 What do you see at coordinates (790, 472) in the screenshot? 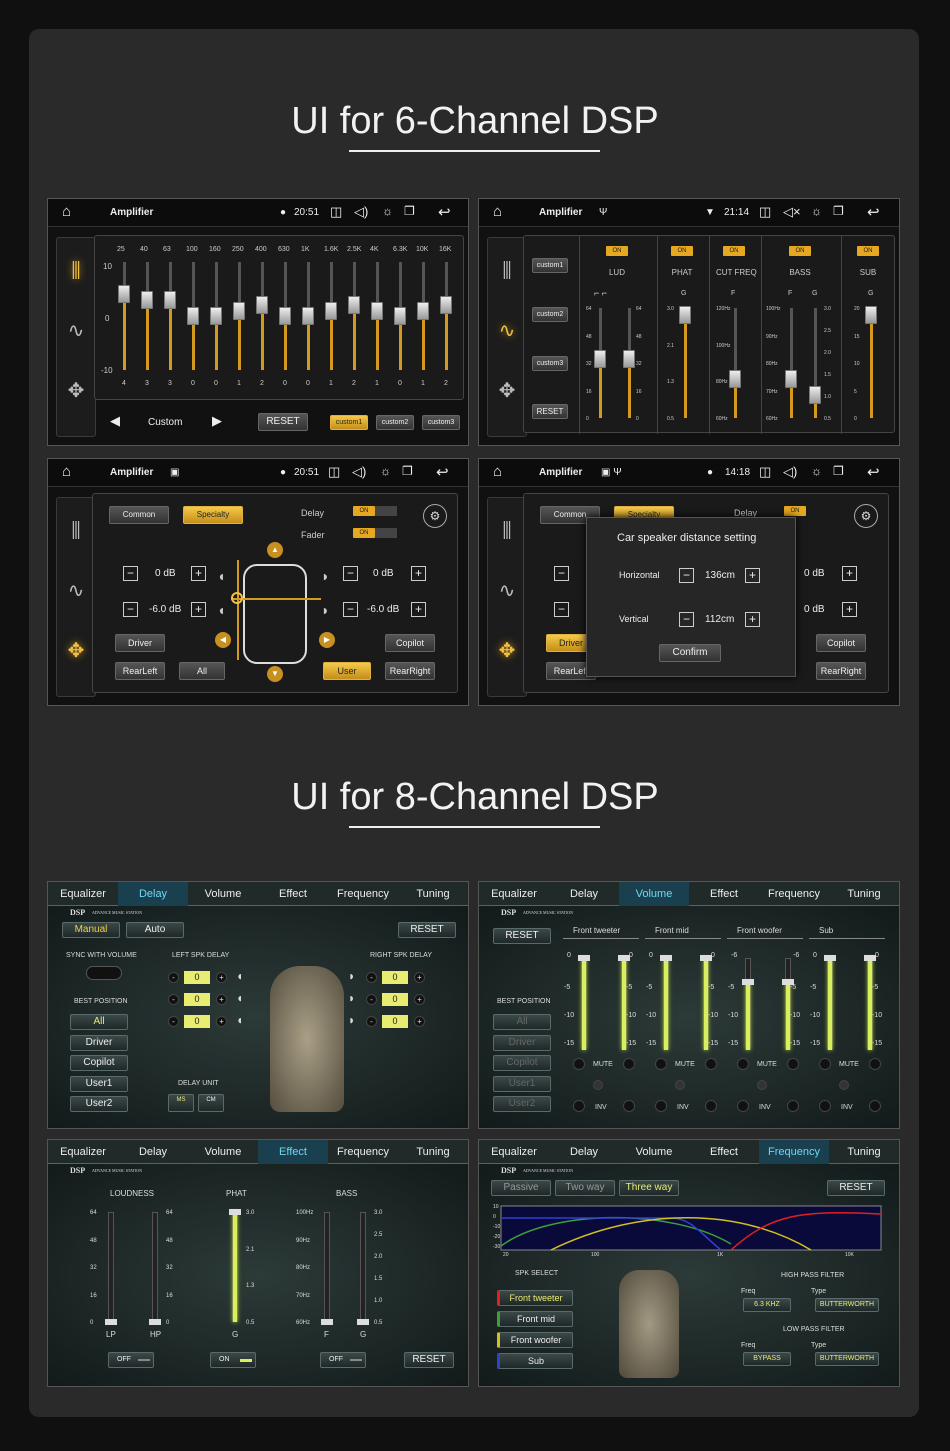
I see `volume-icon: ◁)` at bounding box center [790, 472].